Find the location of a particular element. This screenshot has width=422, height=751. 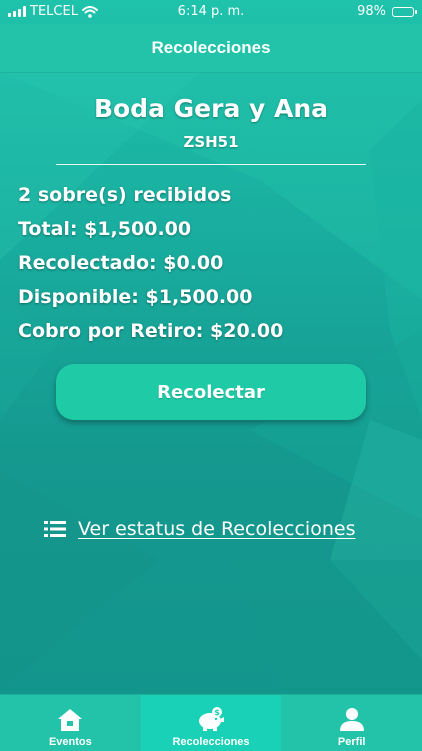

status-bar: TELCEL 6:14 p. m. 98% is located at coordinates (211, 12).